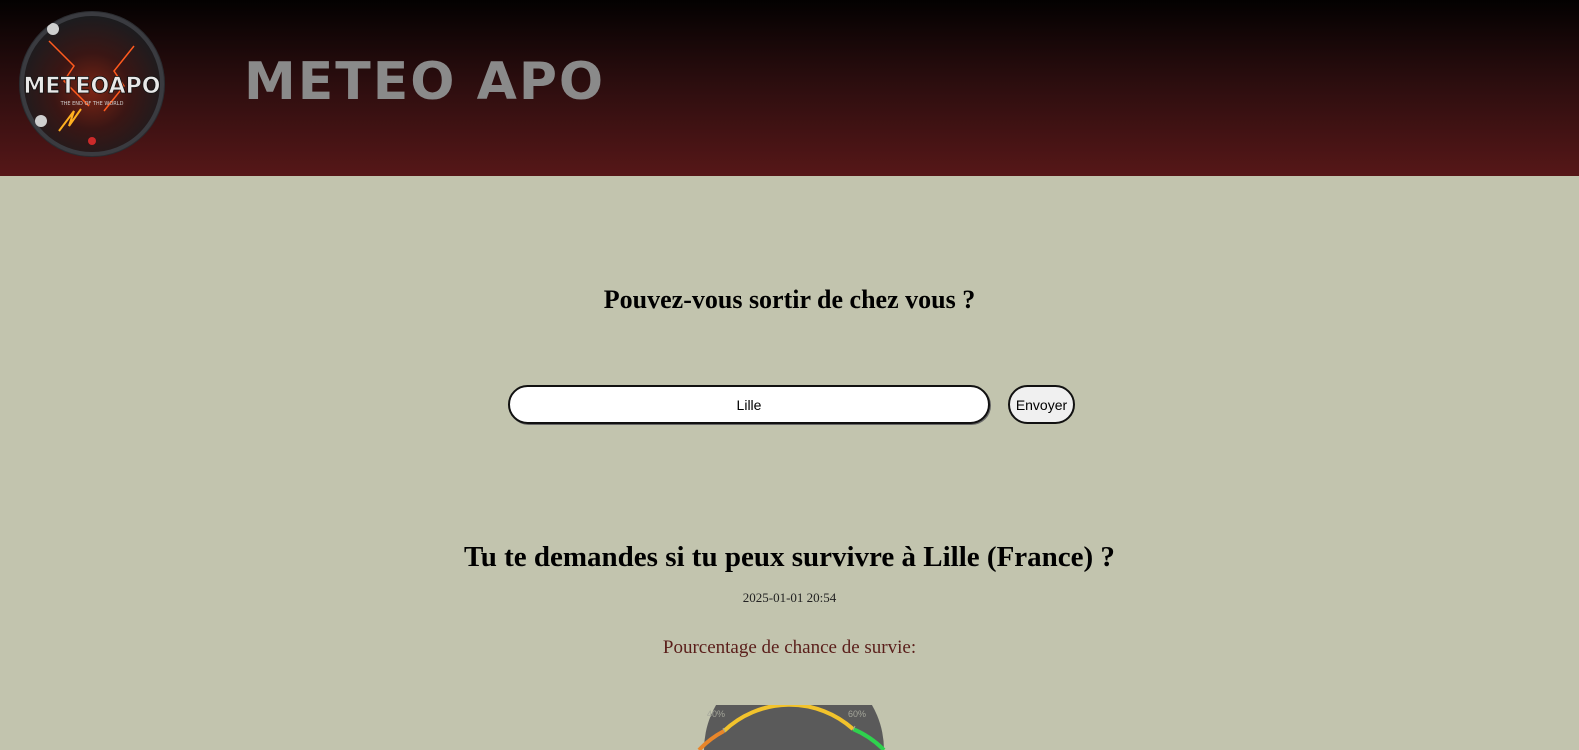 Image resolution: width=1579 pixels, height=750 pixels. I want to click on logo-wordmark: METEOAPO, so click(92, 86).